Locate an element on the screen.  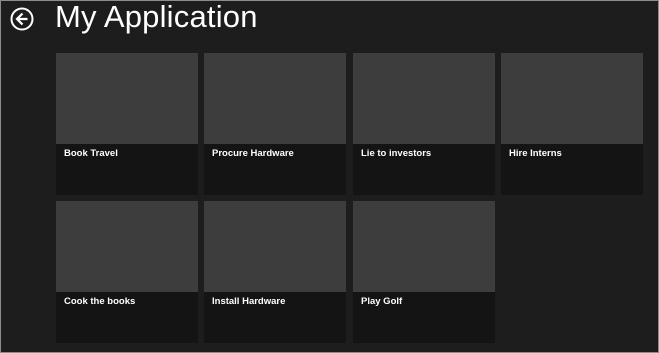
tile-lie-to-investors: Lie to investors is located at coordinates (424, 124).